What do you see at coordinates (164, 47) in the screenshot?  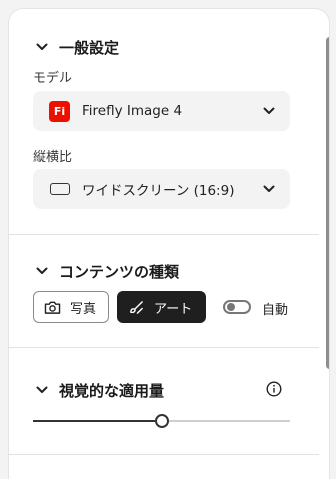 I see `general-settings-header: 一般設定` at bounding box center [164, 47].